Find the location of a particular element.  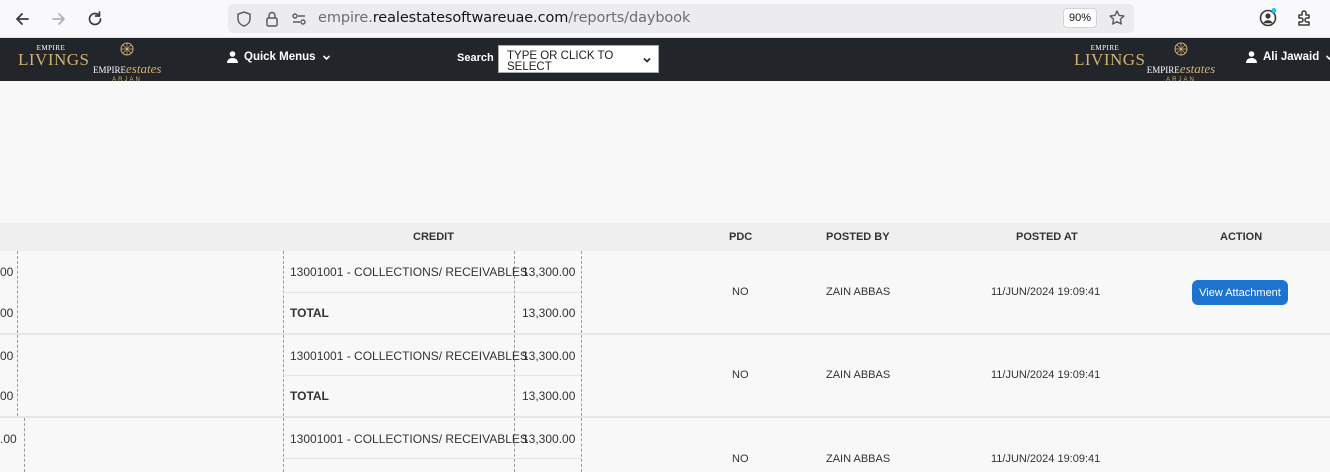

quick-menus-dropdown: Quick Menus is located at coordinates (279, 57).